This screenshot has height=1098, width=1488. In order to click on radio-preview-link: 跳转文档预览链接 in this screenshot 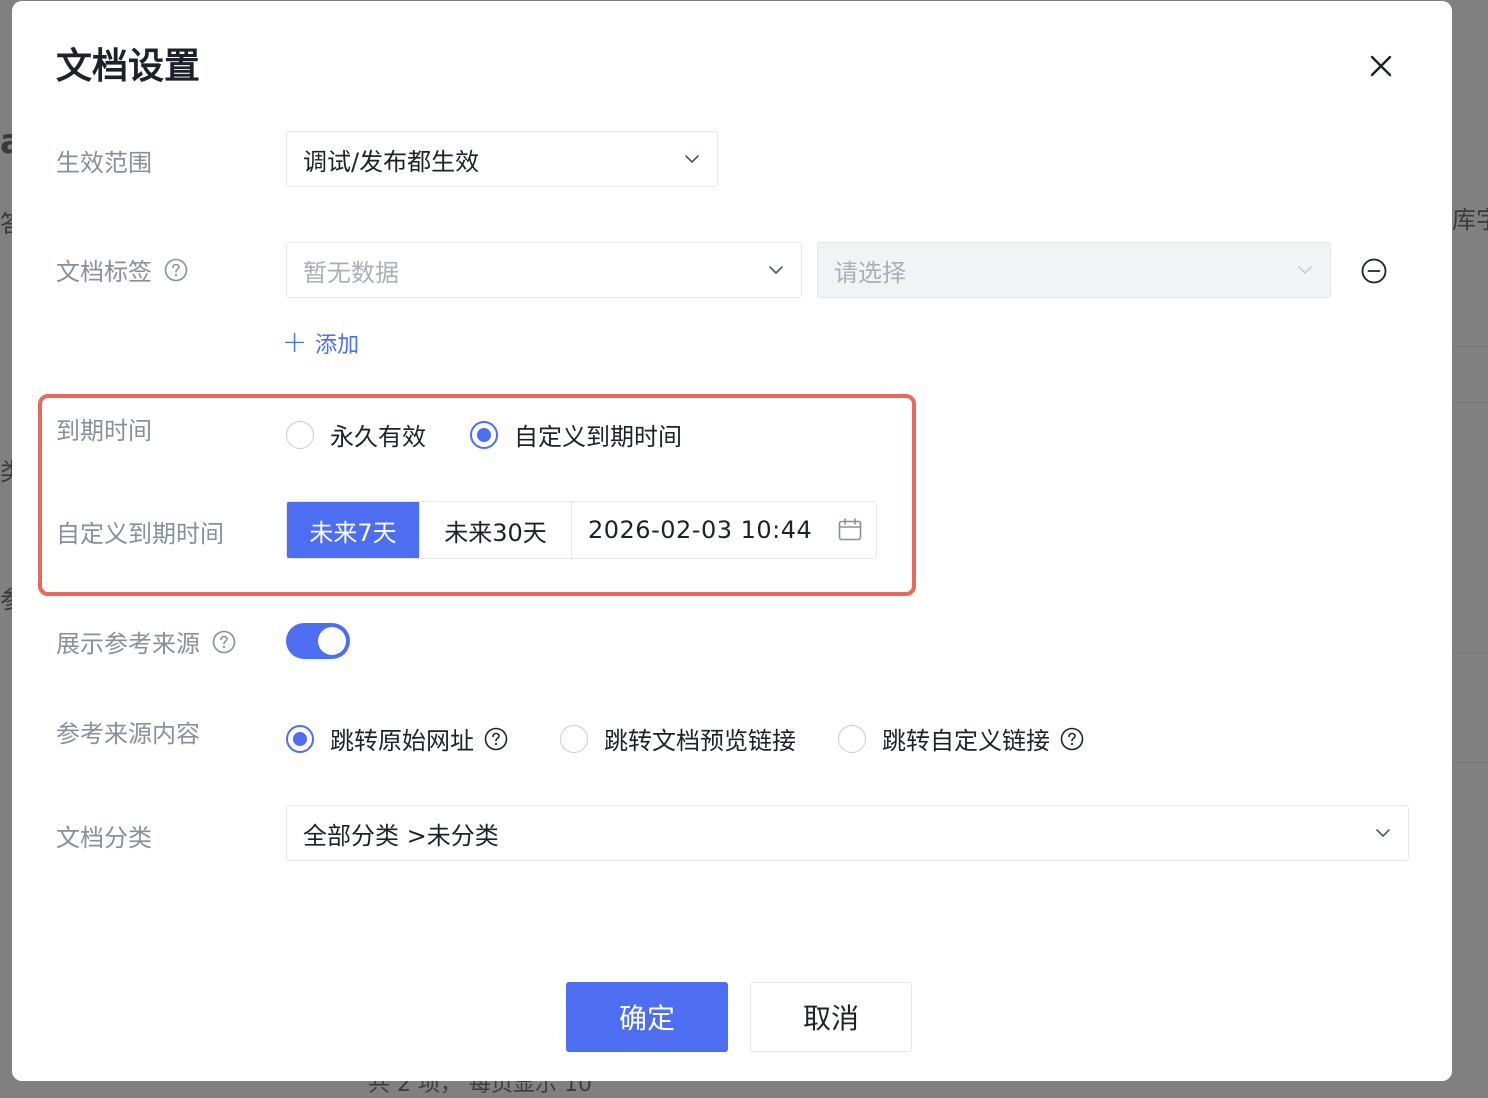, I will do `click(678, 738)`.